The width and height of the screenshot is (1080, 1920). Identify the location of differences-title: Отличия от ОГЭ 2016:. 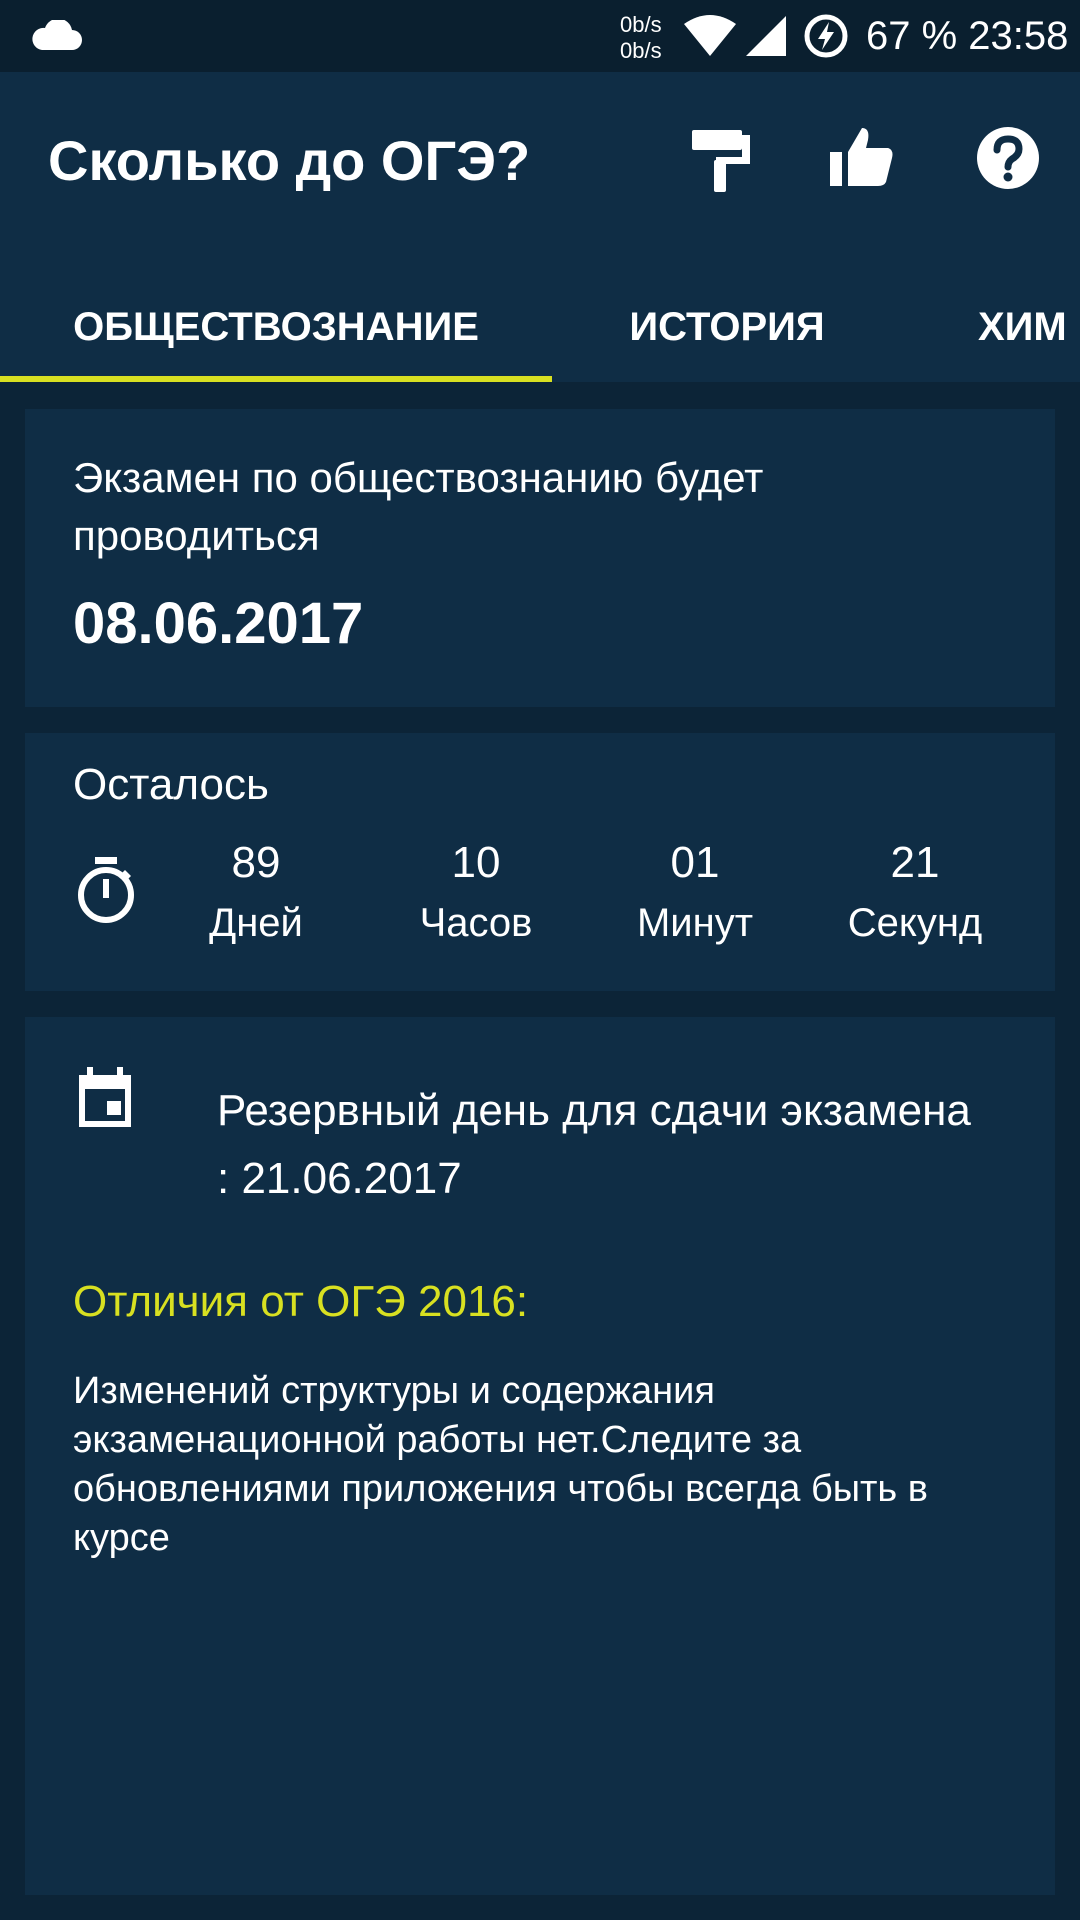
(301, 1301).